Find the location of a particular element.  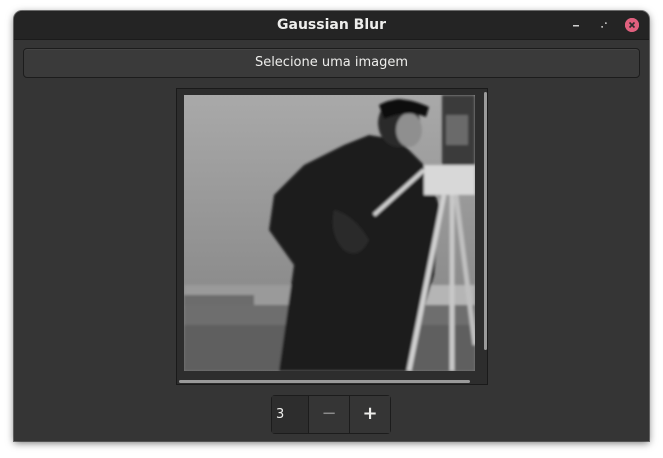

titlebar: Gaussian Blur is located at coordinates (331, 25).